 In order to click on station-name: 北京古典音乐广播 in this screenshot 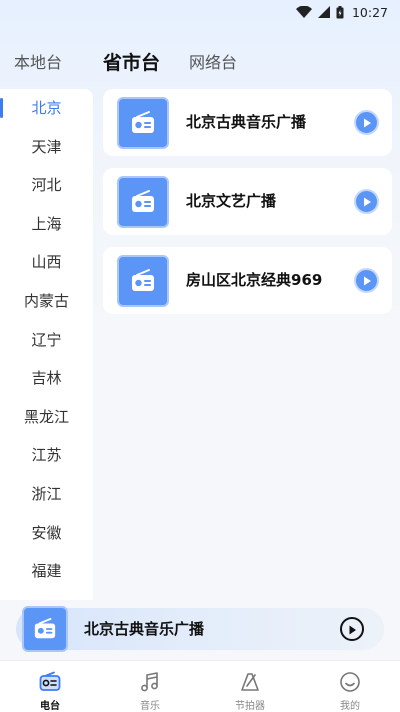, I will do `click(246, 122)`.